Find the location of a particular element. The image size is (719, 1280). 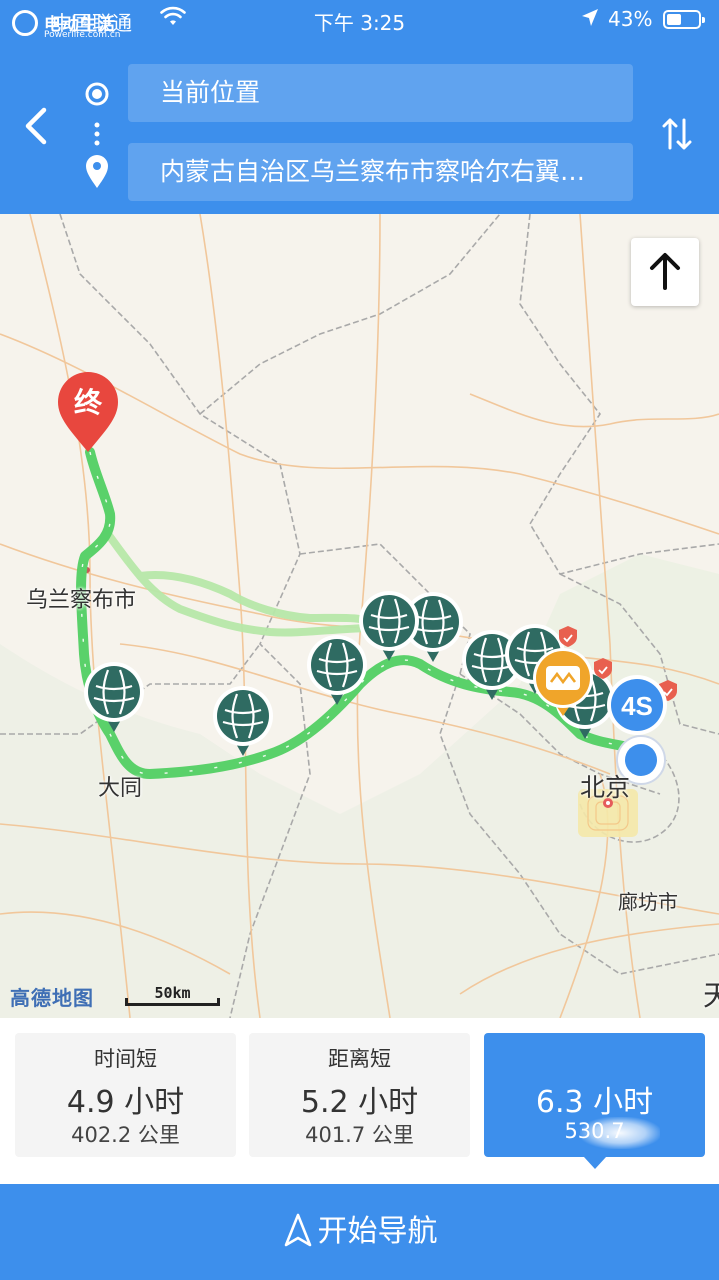

start-location-field: 当前位置 is located at coordinates (380, 93).